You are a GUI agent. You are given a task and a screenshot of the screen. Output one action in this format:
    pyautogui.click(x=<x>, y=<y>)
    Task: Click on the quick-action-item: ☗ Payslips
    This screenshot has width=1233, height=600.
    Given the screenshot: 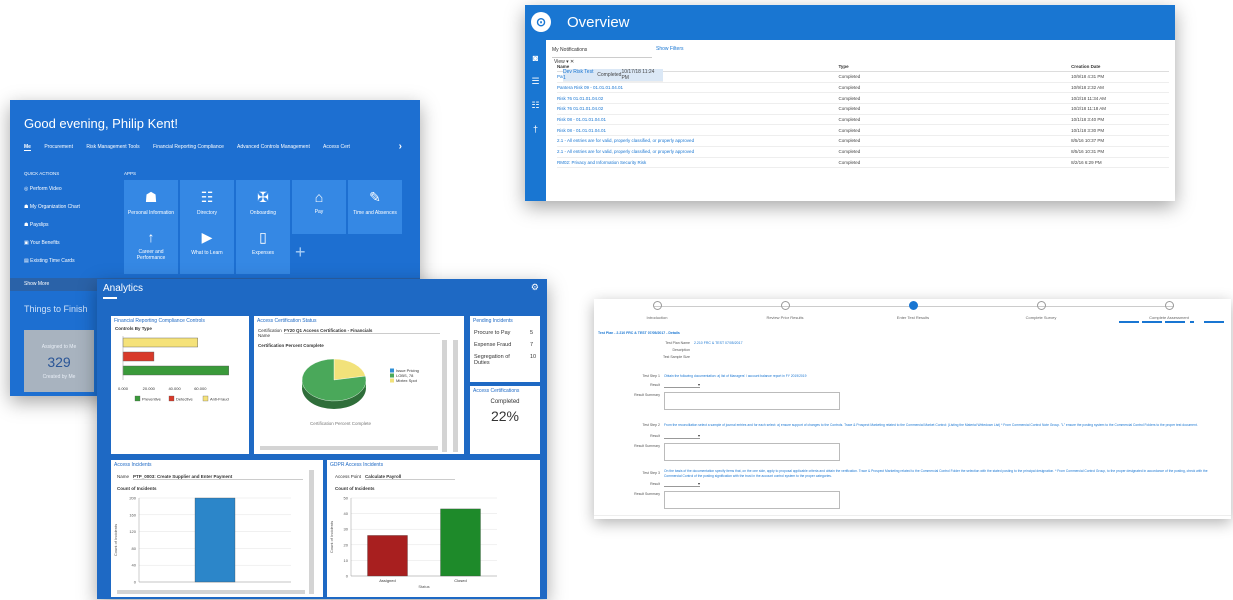 What is the action you would take?
    pyautogui.click(x=36, y=225)
    